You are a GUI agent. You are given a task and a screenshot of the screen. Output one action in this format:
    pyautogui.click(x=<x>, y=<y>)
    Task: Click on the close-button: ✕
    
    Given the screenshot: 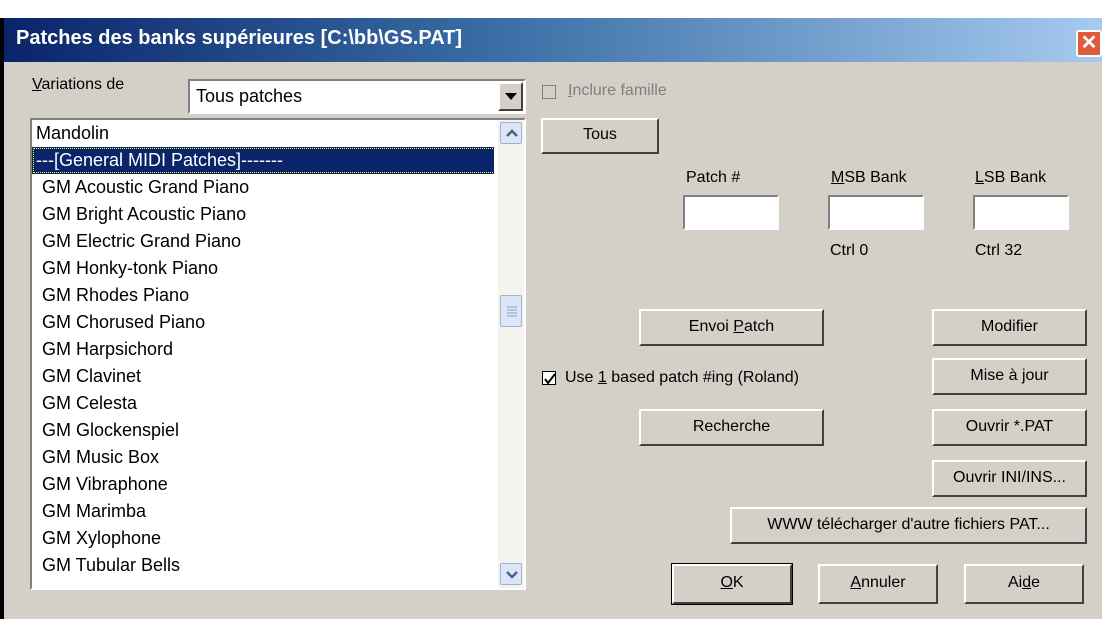 What is the action you would take?
    pyautogui.click(x=1089, y=43)
    